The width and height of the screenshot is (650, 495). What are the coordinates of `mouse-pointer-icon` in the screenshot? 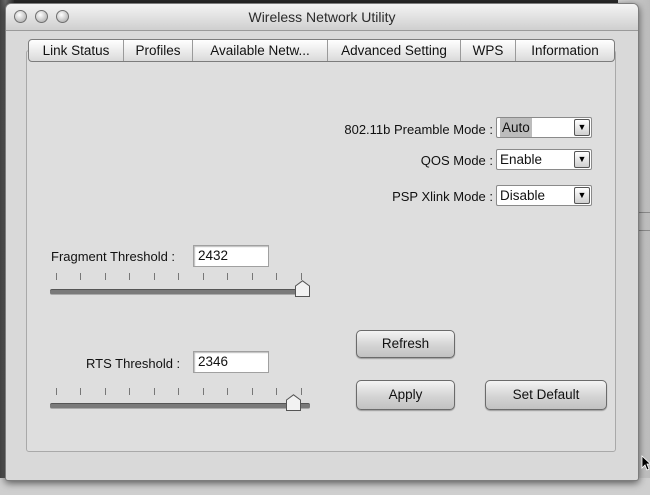 It's located at (645, 463).